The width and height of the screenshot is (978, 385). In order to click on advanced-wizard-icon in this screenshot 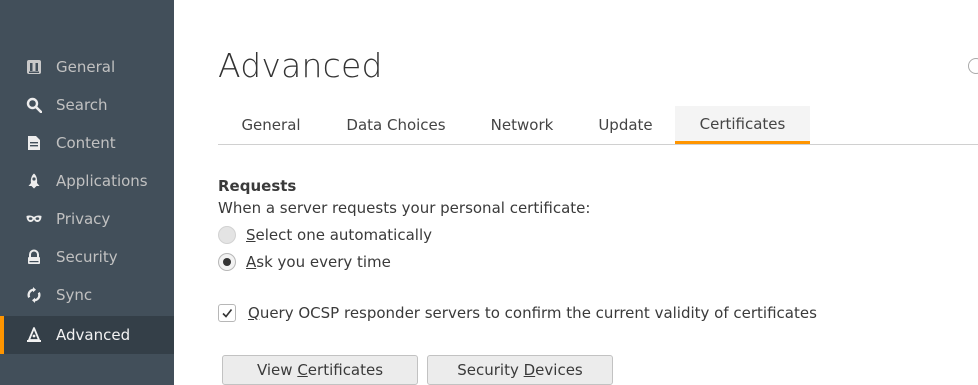, I will do `click(34, 335)`.